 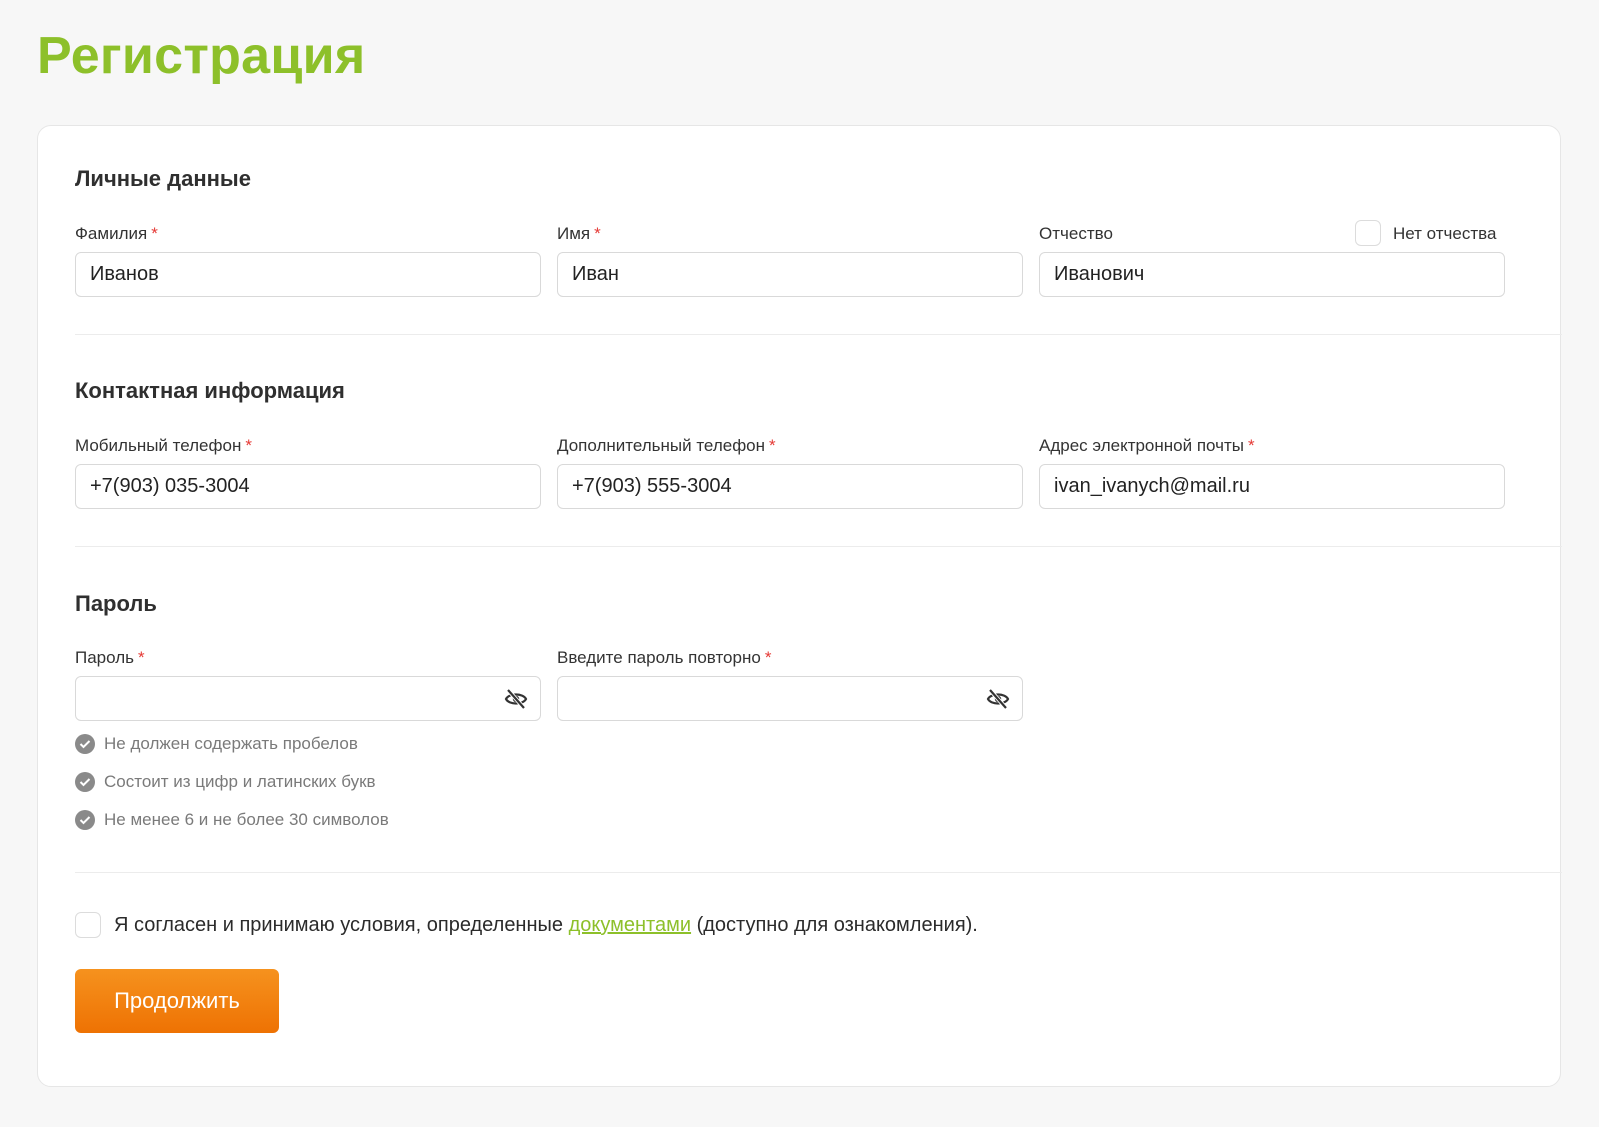 What do you see at coordinates (1272, 274) in the screenshot?
I see `patronymic-input: Иванович` at bounding box center [1272, 274].